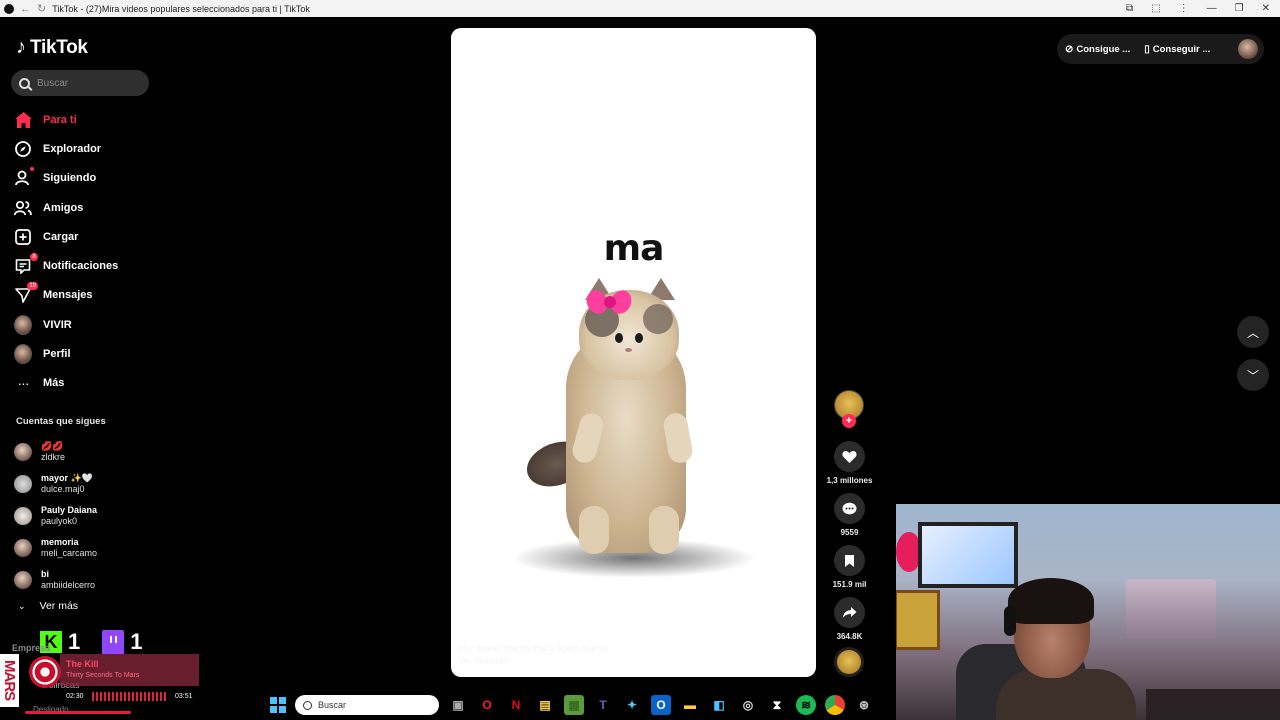 The width and height of the screenshot is (1280, 720). Describe the element at coordinates (1248, 49) in the screenshot. I see `user-avatar` at that location.